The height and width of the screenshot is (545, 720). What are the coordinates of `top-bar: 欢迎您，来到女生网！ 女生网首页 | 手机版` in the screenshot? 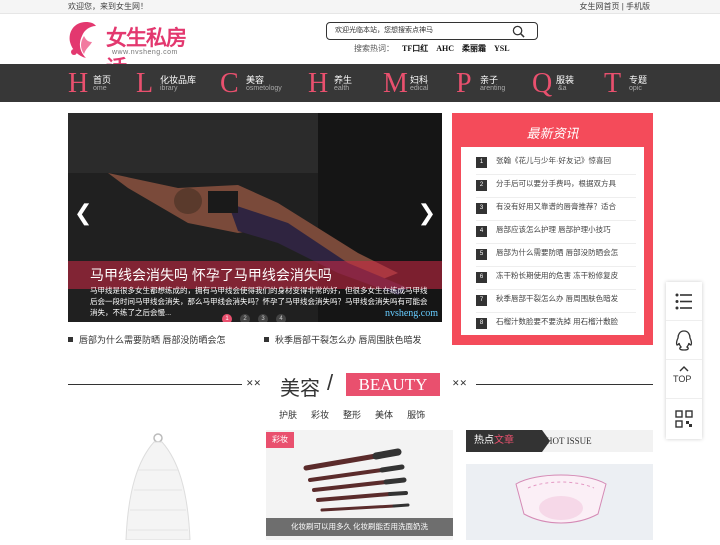 It's located at (360, 7).